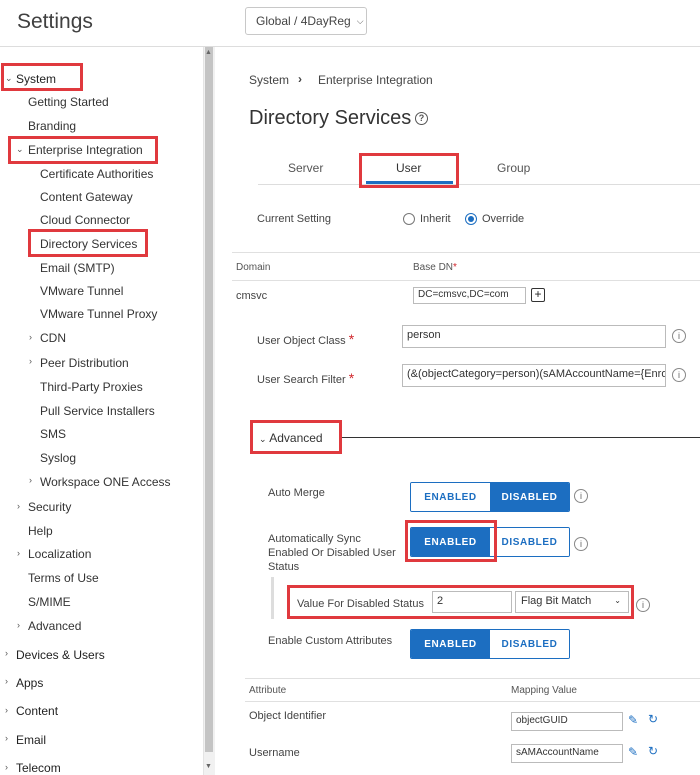 The height and width of the screenshot is (775, 700). I want to click on tab-server: Server, so click(305, 168).